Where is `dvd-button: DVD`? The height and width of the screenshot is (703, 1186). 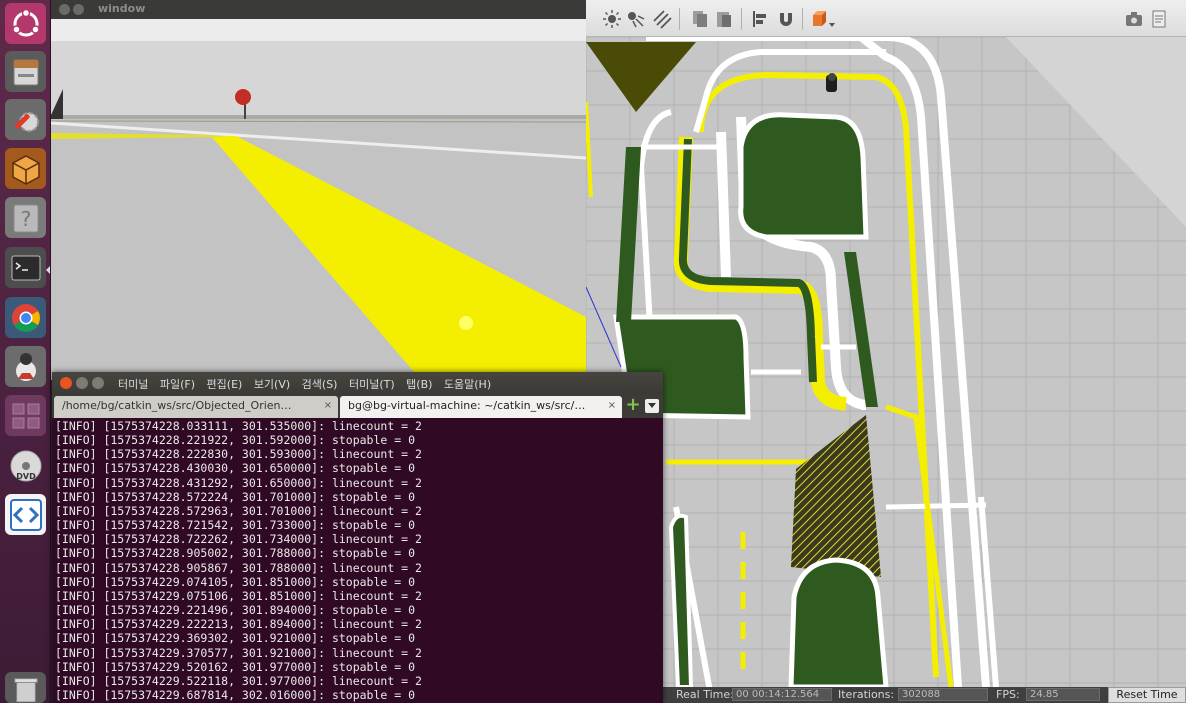 dvd-button: DVD is located at coordinates (25, 465).